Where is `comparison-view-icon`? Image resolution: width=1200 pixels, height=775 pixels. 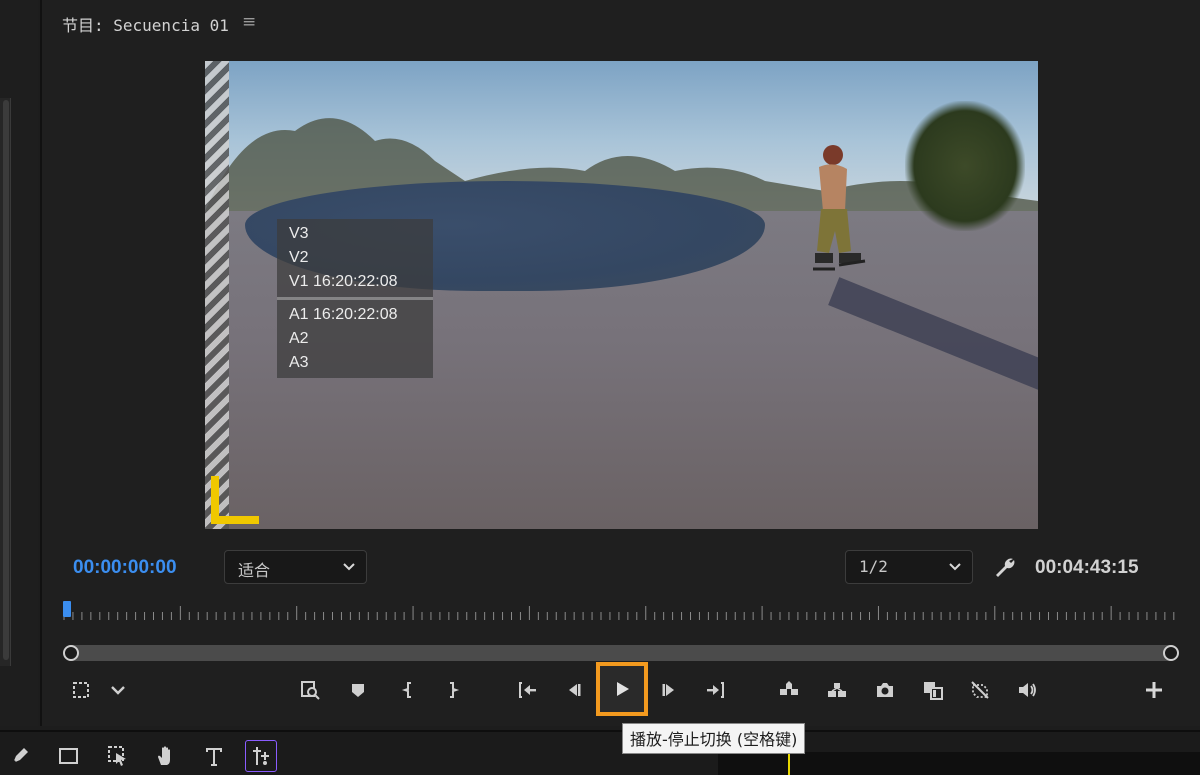 comparison-view-icon is located at coordinates (933, 691).